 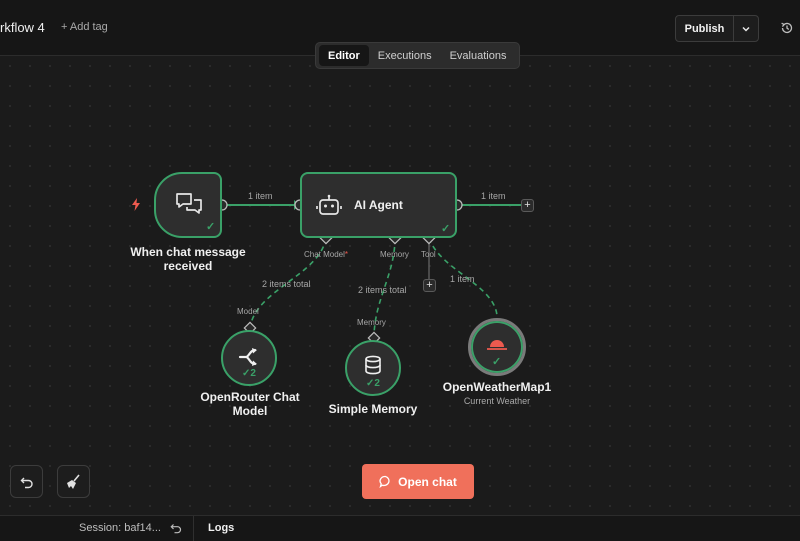 What do you see at coordinates (221, 528) in the screenshot?
I see `logs-tab: Logs` at bounding box center [221, 528].